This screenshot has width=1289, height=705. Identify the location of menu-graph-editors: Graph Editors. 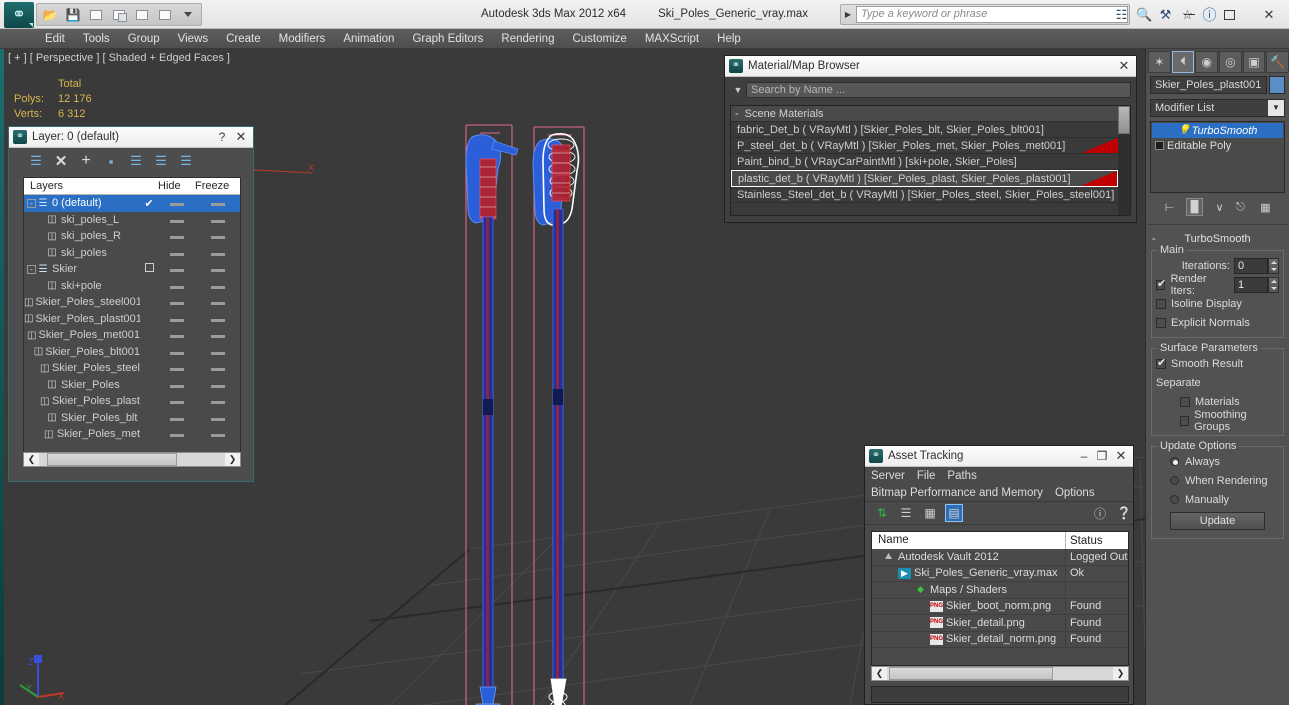
(447, 39).